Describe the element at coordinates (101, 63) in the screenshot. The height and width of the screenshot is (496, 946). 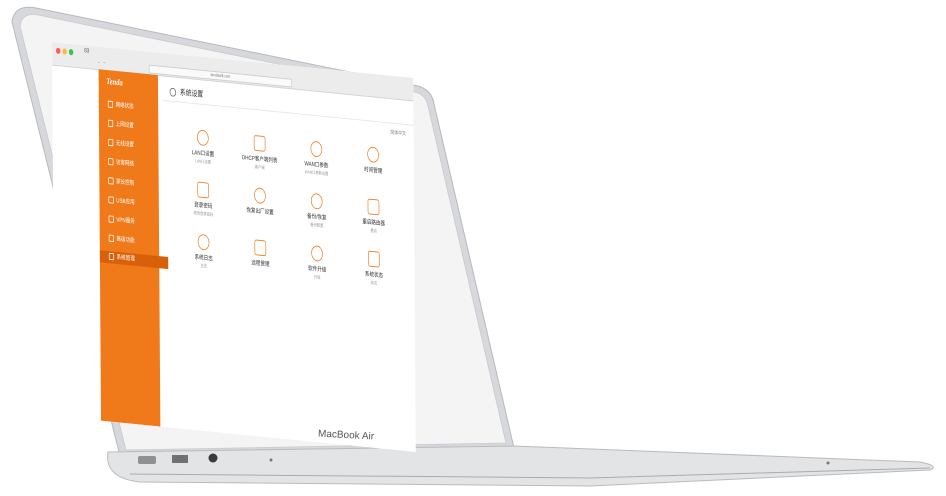
I see `back-forward-buttons: ← →` at that location.